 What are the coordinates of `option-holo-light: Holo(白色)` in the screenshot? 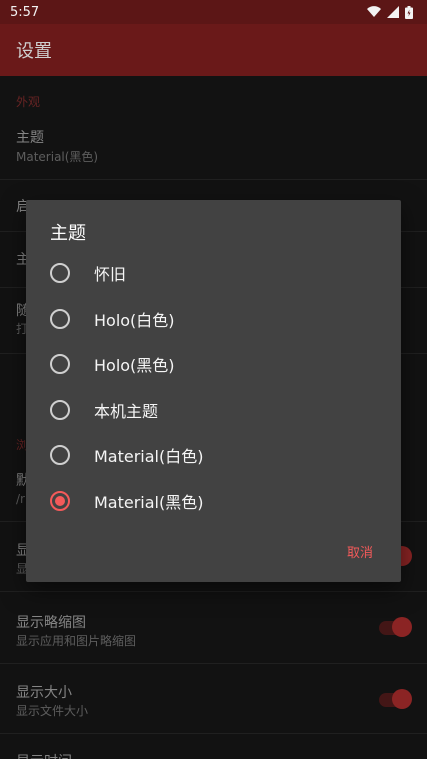 It's located at (213, 319).